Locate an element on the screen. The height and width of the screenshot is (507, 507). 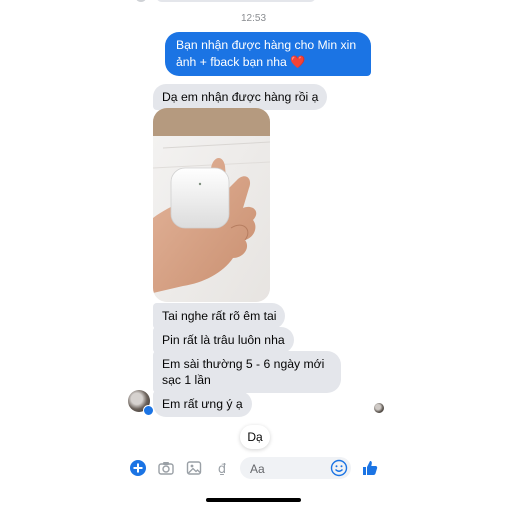
earbuds-case-photo is located at coordinates (211, 205).